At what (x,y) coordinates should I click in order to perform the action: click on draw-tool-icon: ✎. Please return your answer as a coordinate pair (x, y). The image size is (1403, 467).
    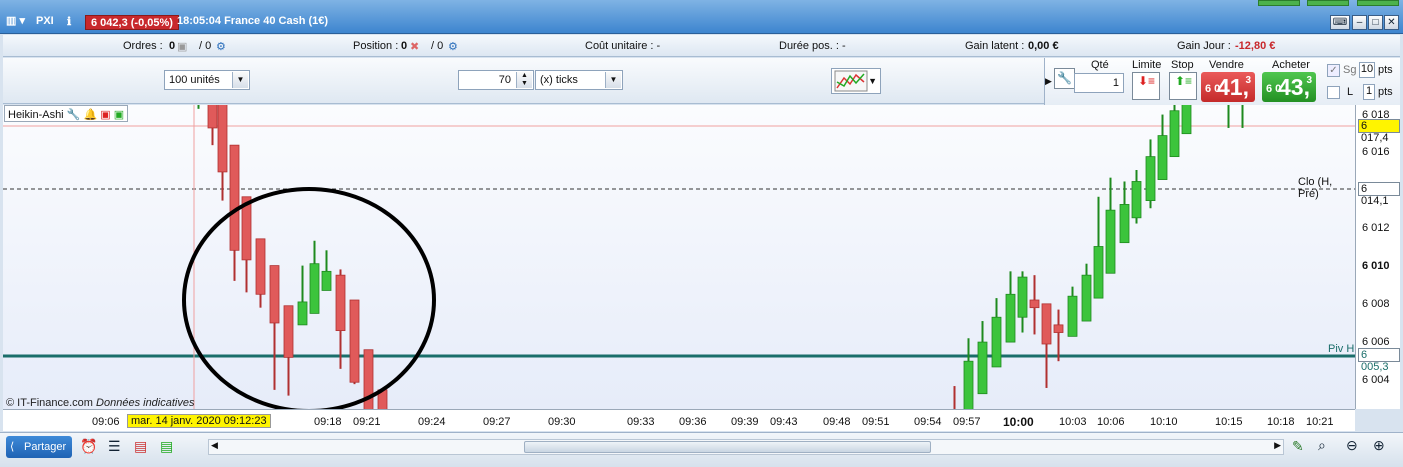
    Looking at the image, I should click on (1298, 446).